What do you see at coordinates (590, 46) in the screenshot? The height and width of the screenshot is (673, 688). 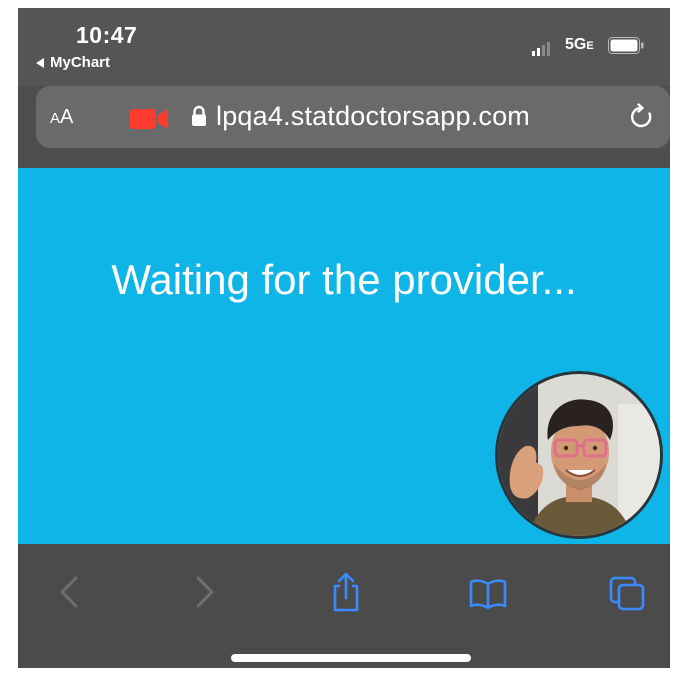 I see `network-suffix: E` at bounding box center [590, 46].